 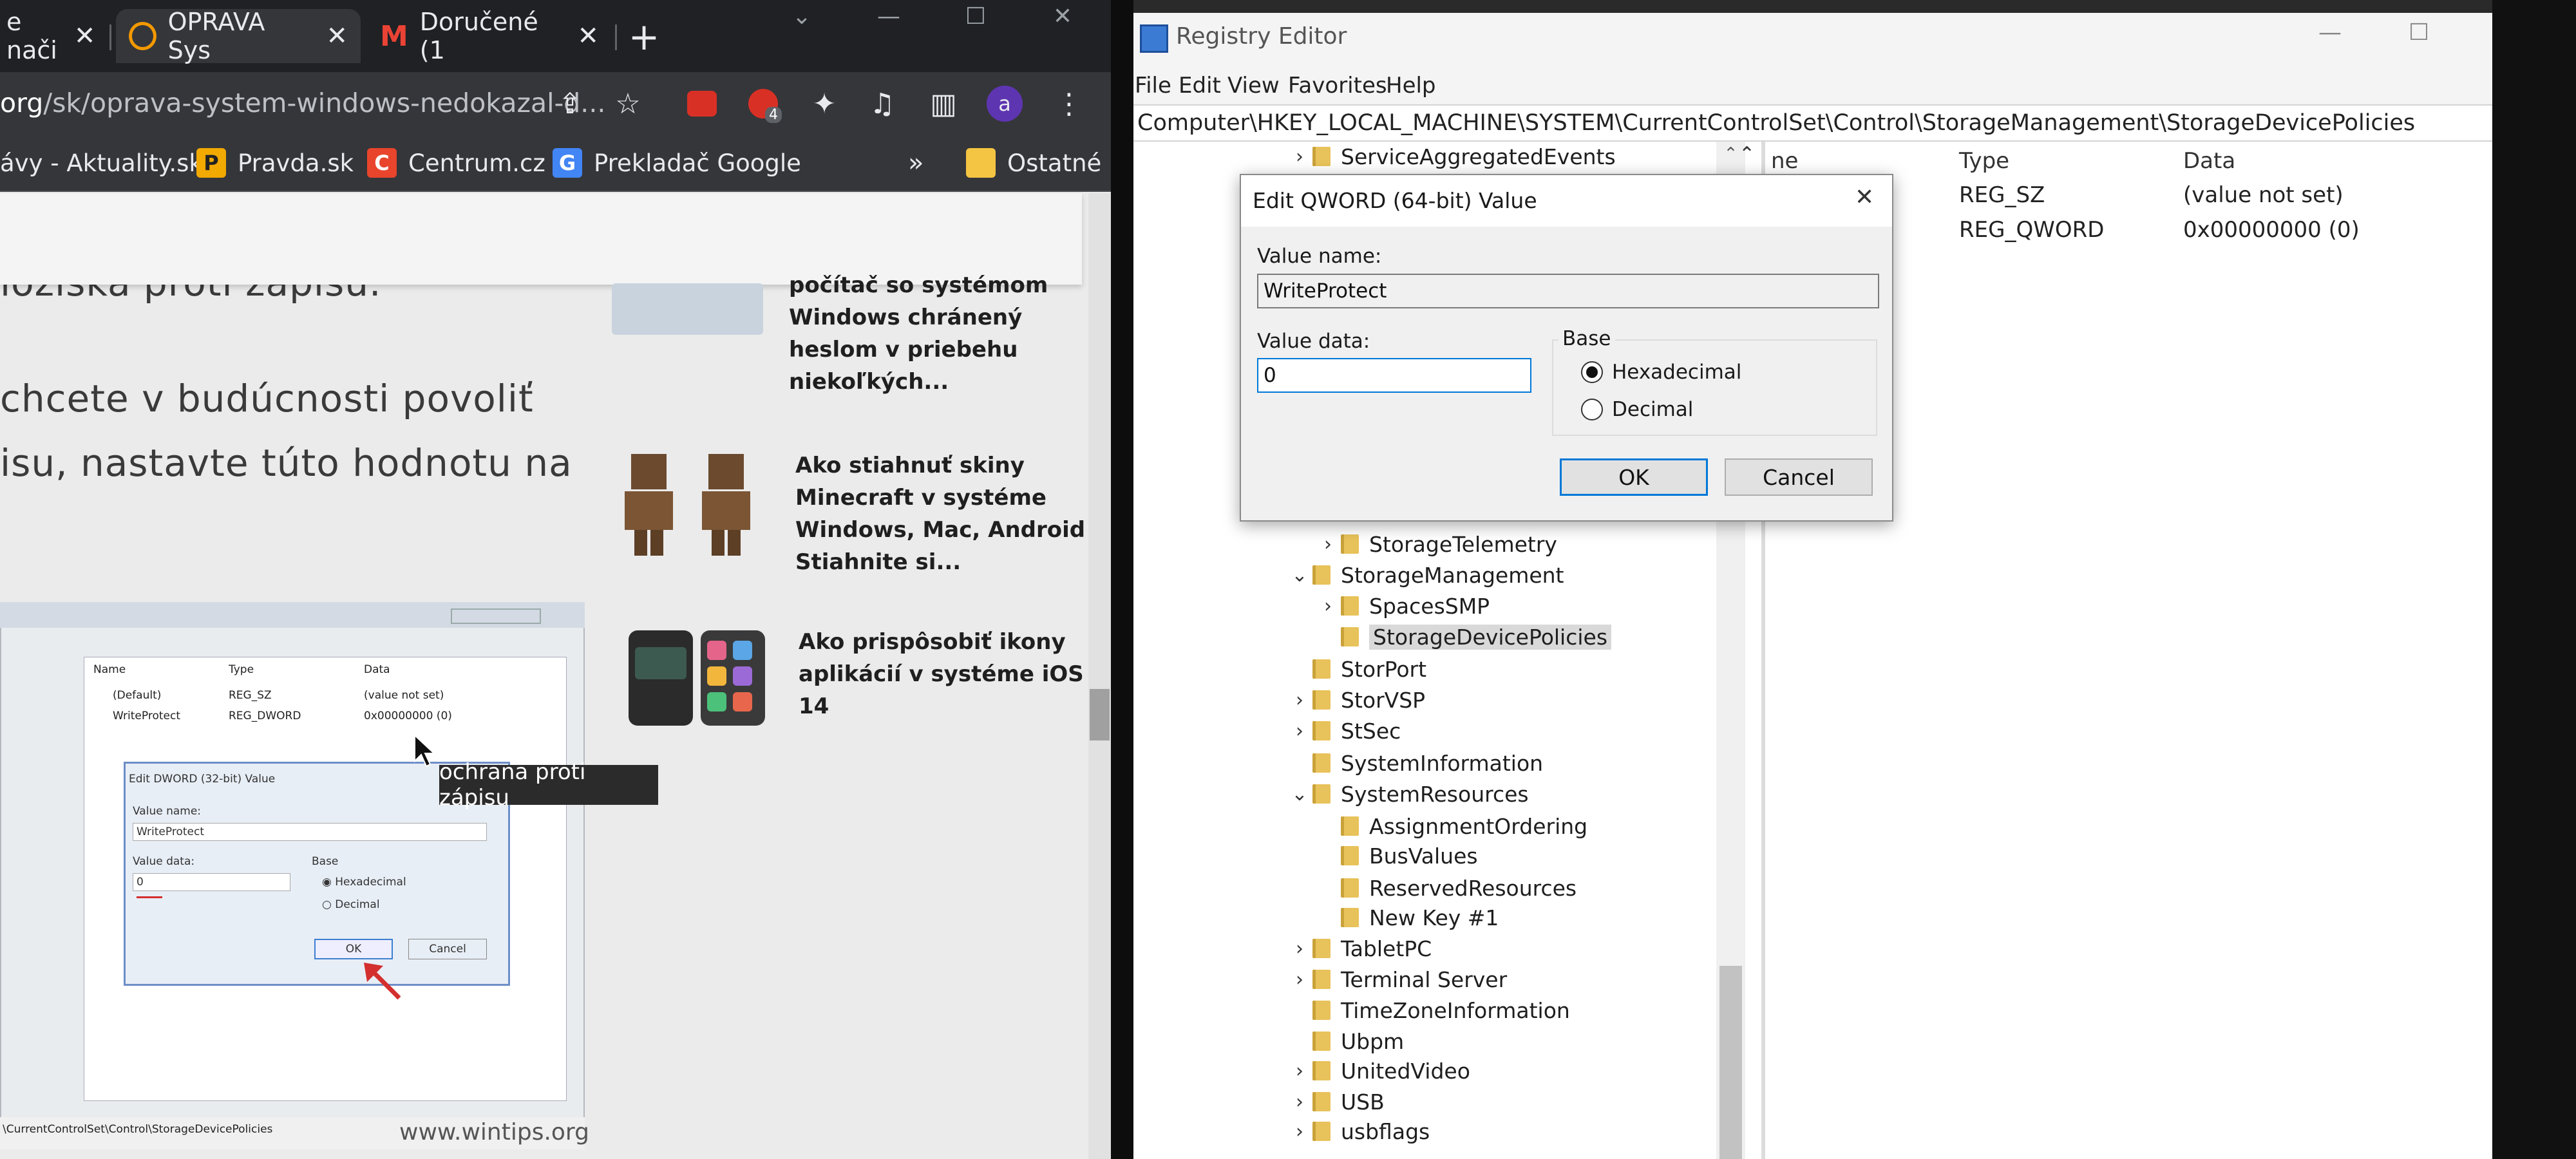 What do you see at coordinates (2031, 230) in the screenshot?
I see `value-type: REG_QWORD` at bounding box center [2031, 230].